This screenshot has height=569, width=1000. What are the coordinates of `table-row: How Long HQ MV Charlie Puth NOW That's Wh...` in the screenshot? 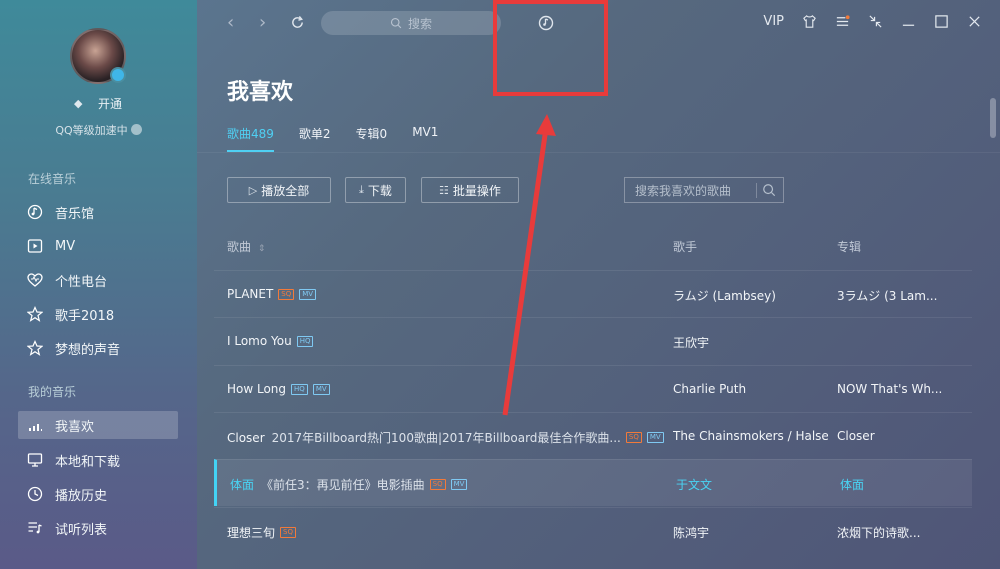 It's located at (593, 388).